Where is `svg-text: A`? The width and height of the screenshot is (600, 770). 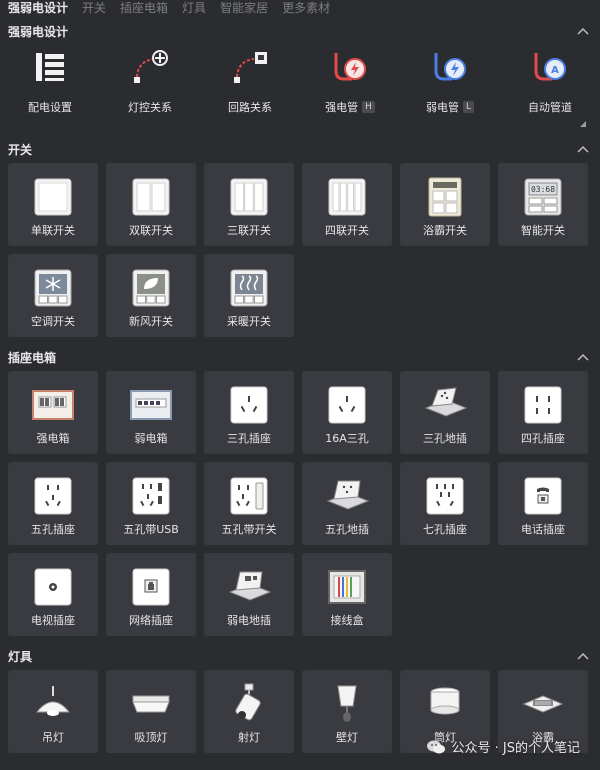 svg-text: A is located at coordinates (555, 70).